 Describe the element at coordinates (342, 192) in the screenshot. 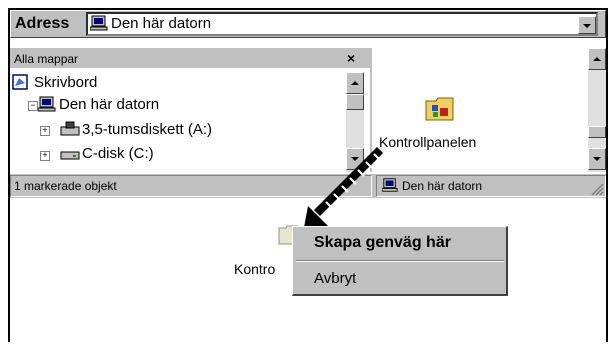

I see `drag-arrow-icon` at that location.